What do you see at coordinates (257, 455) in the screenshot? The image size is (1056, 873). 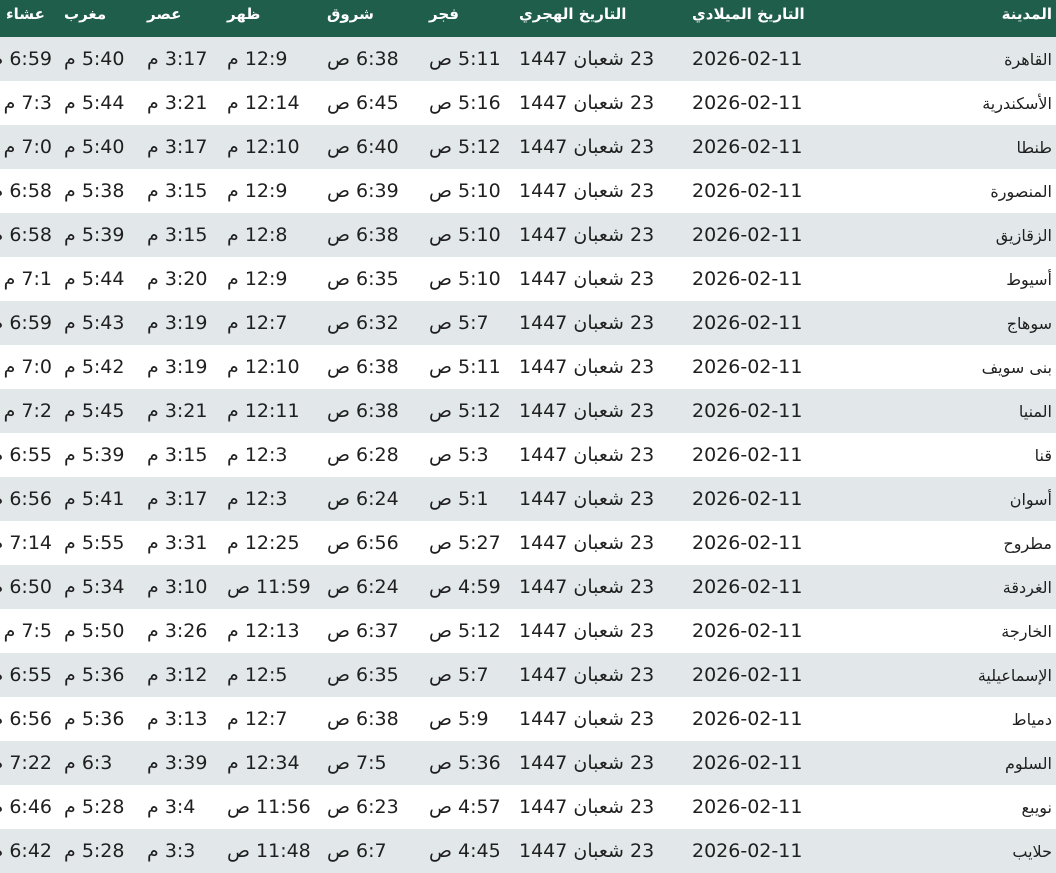 I see `cell-dhuhr: 12:3 م` at bounding box center [257, 455].